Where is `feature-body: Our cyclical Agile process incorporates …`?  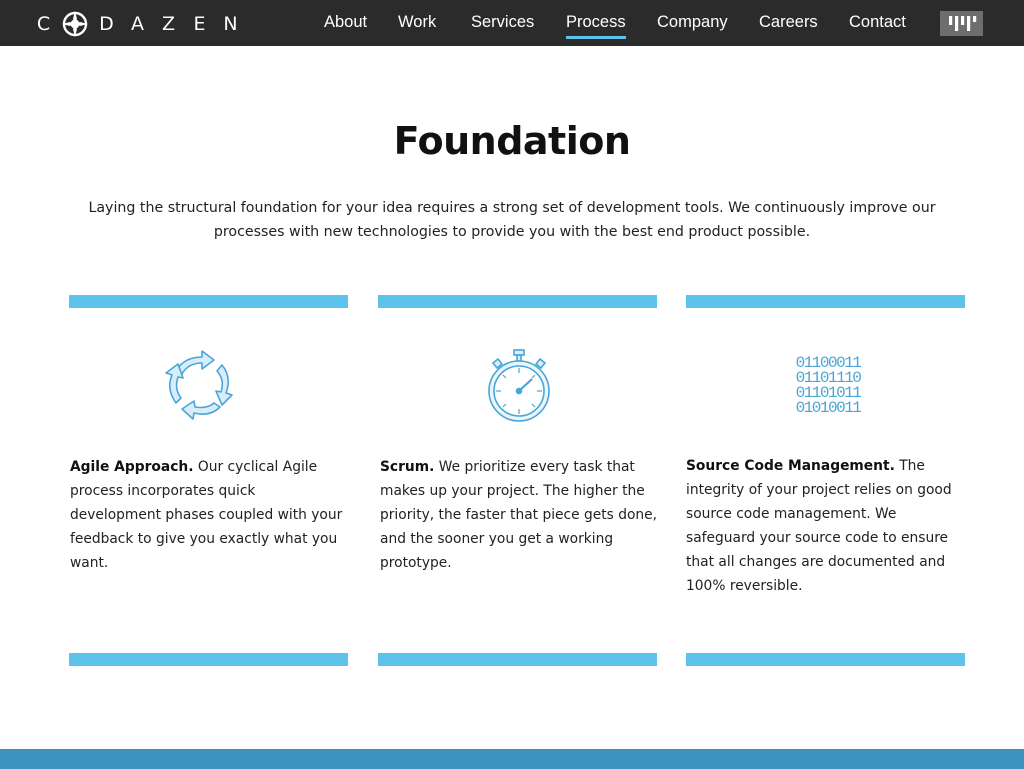
feature-body: Our cyclical Agile process incorporates … is located at coordinates (206, 515).